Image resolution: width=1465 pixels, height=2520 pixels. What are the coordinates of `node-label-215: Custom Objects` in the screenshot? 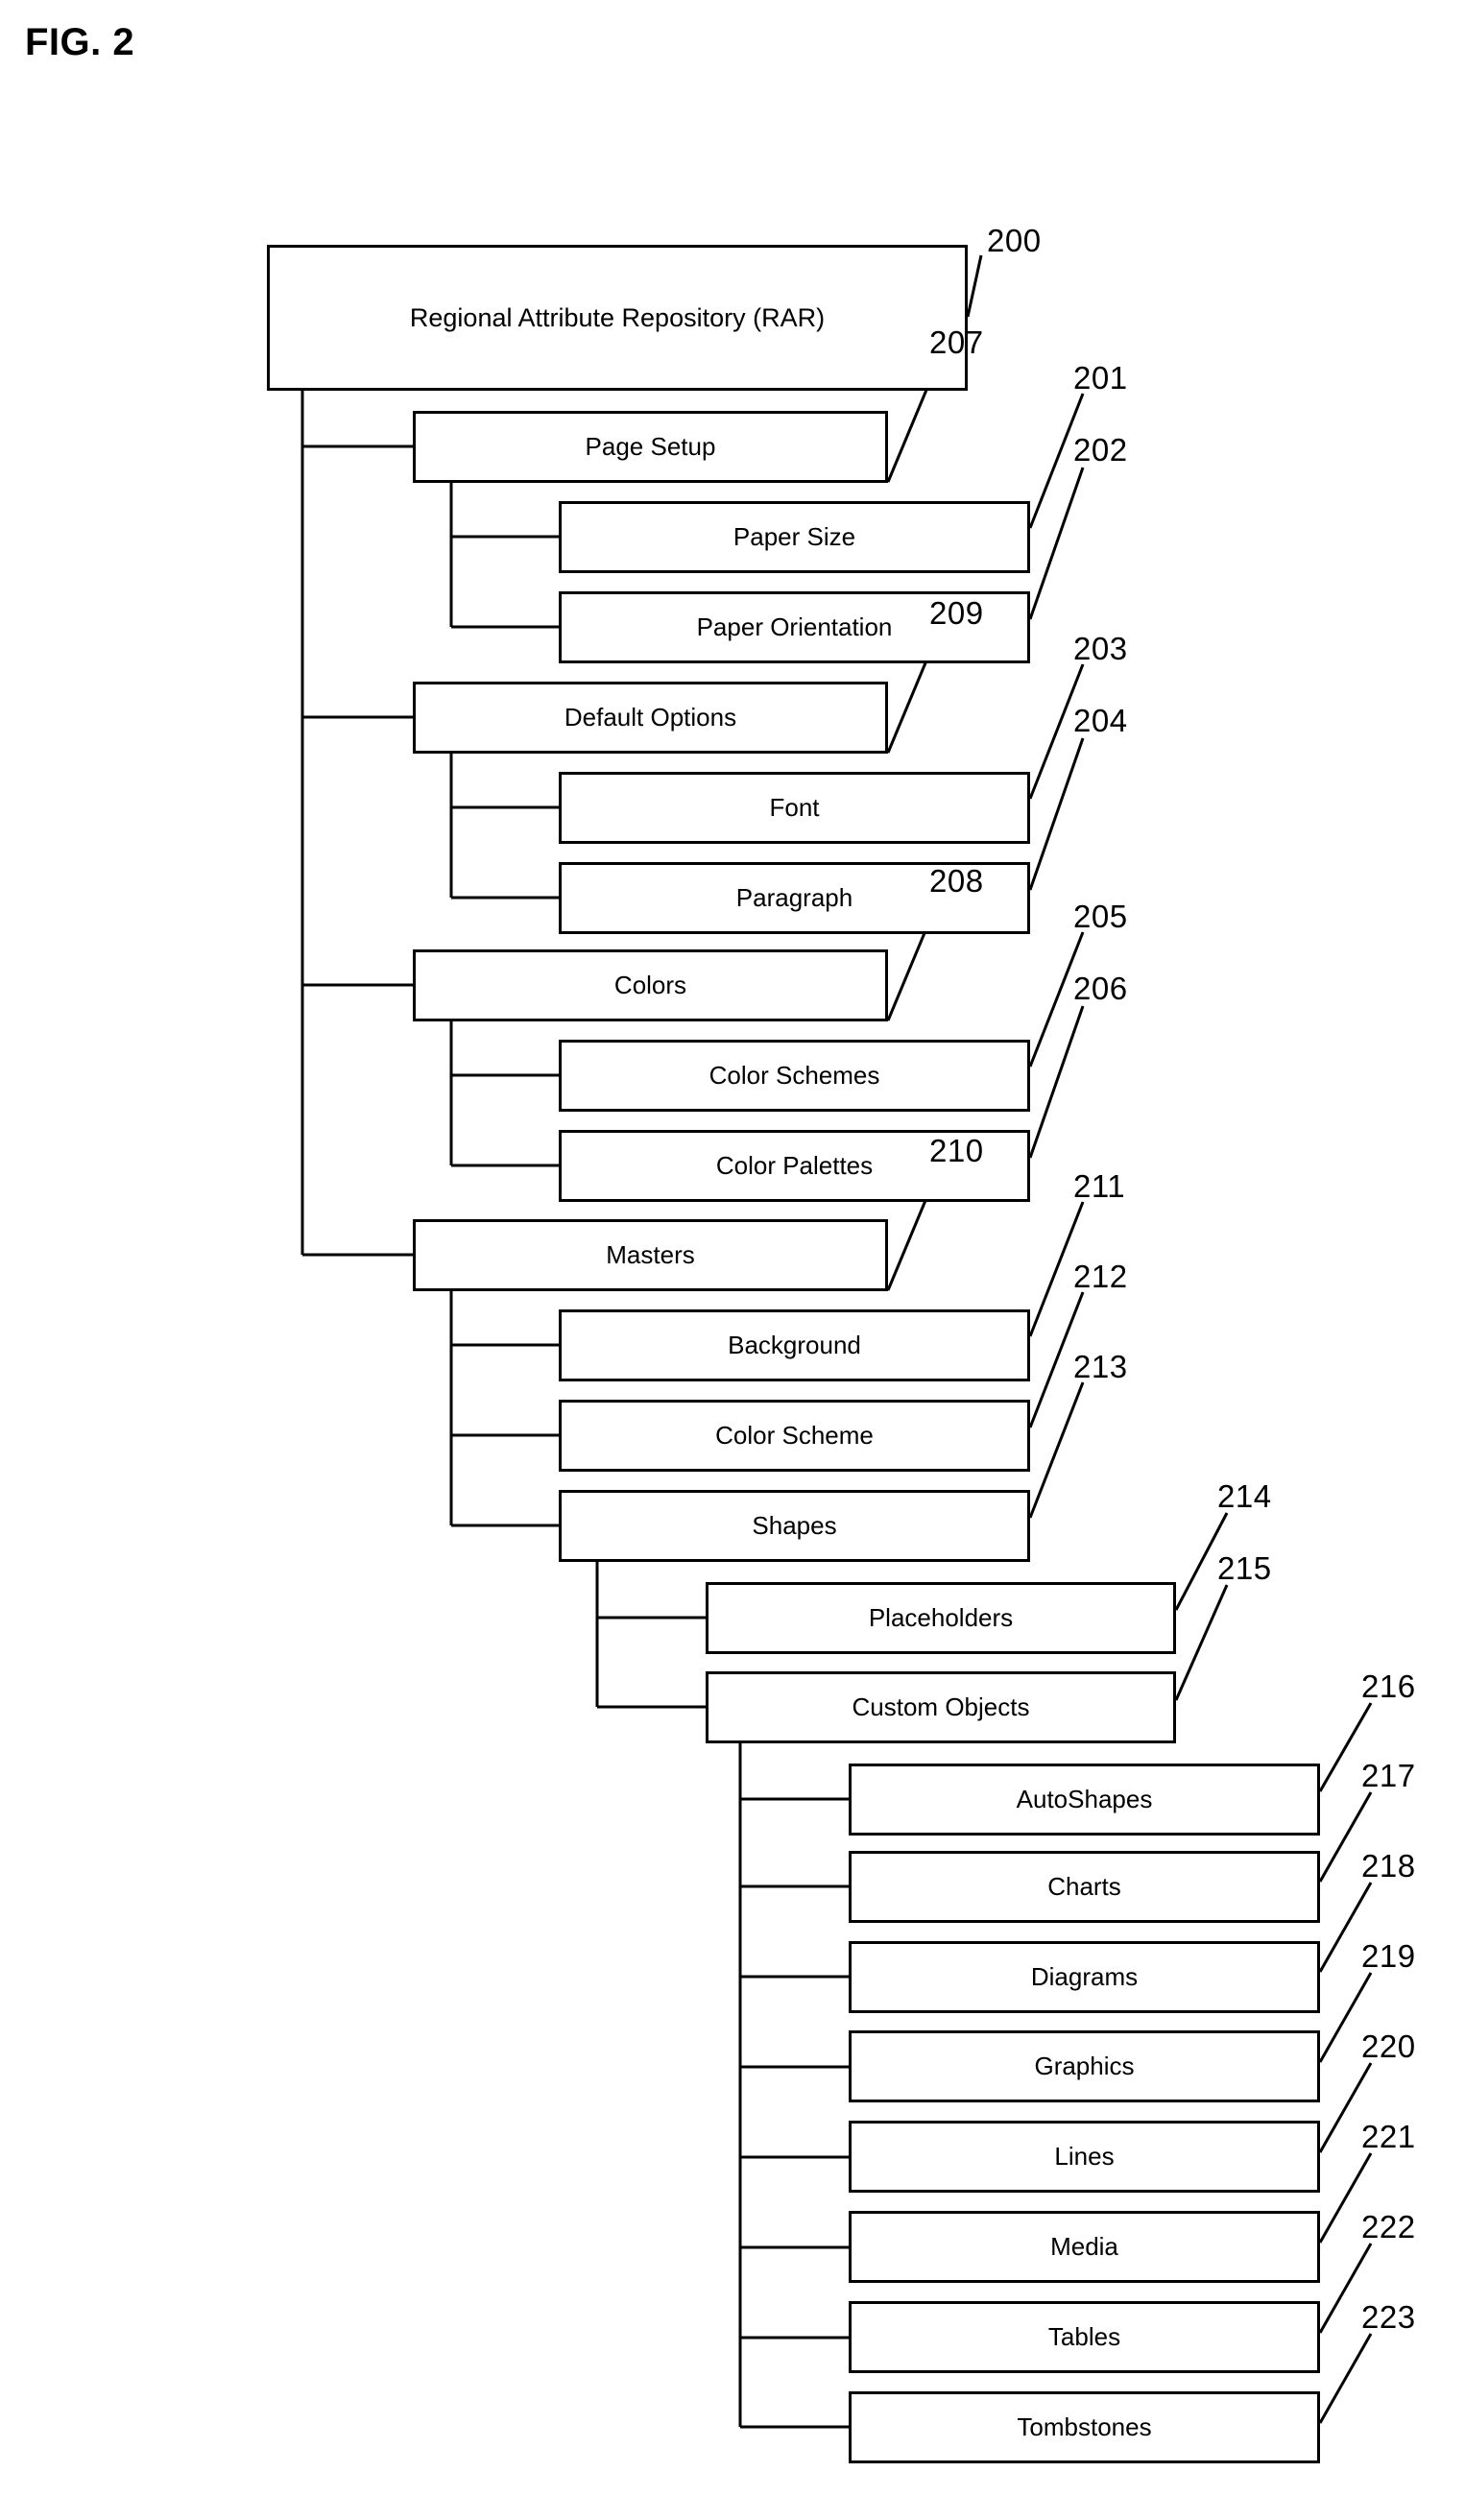 It's located at (941, 1706).